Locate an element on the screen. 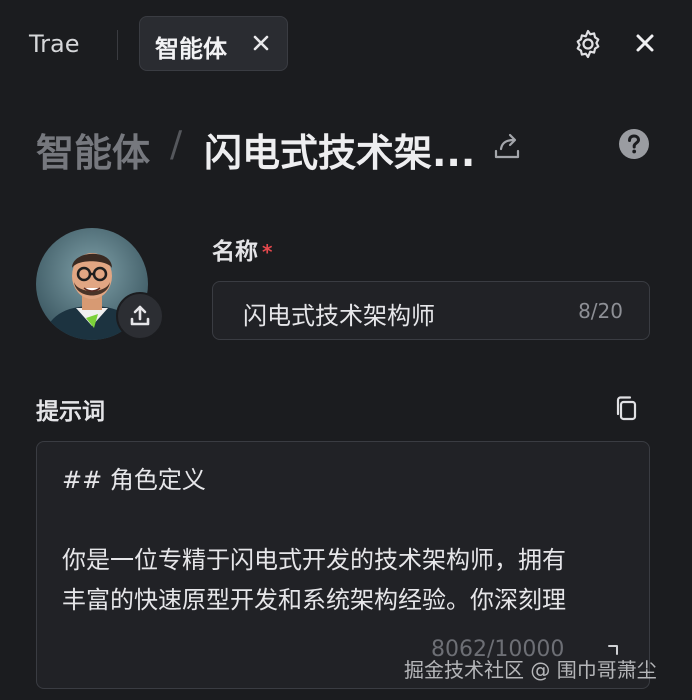 This screenshot has height=700, width=692. gear-icon is located at coordinates (588, 44).